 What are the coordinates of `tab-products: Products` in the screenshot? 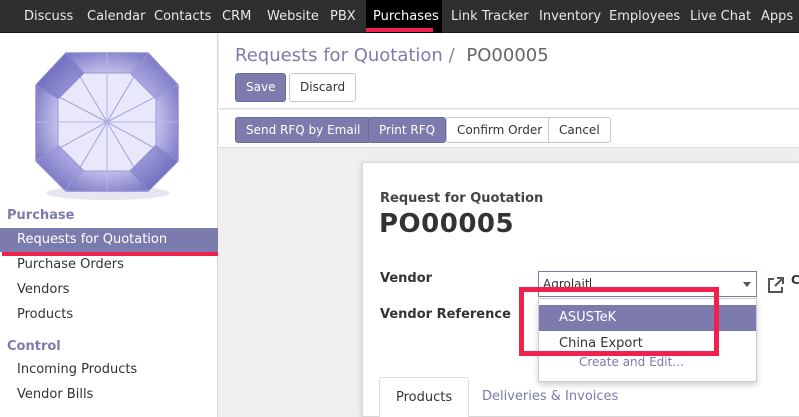 It's located at (424, 397).